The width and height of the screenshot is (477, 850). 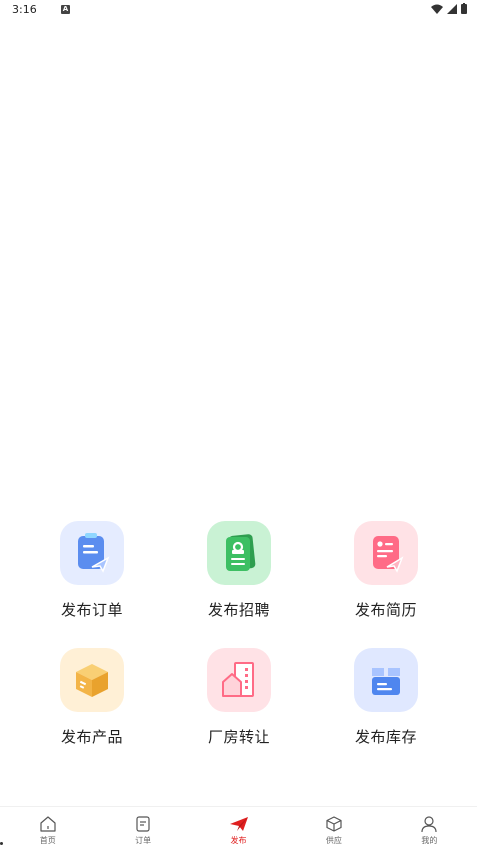 I want to click on menu-item-publish-product: 发布产品, so click(x=92, y=697).